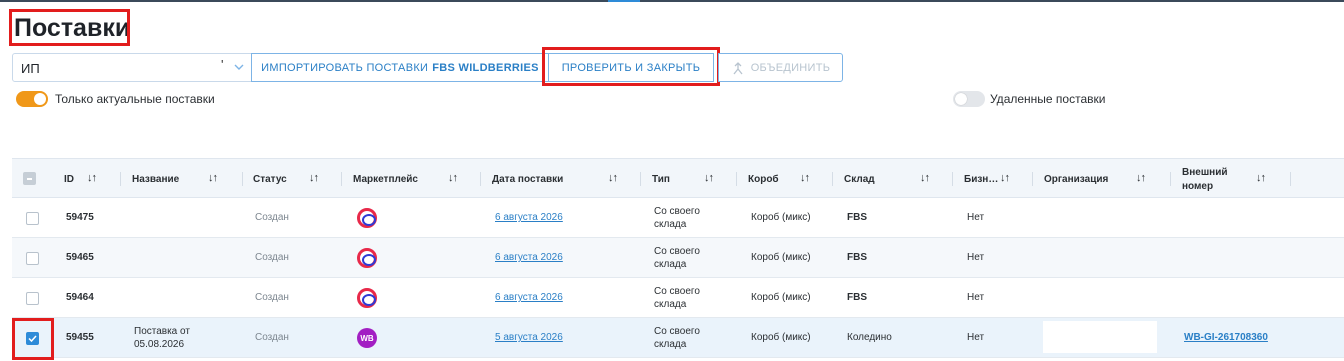  What do you see at coordinates (1205, 172) in the screenshot?
I see `col-external-number-line1: Внешний` at bounding box center [1205, 172].